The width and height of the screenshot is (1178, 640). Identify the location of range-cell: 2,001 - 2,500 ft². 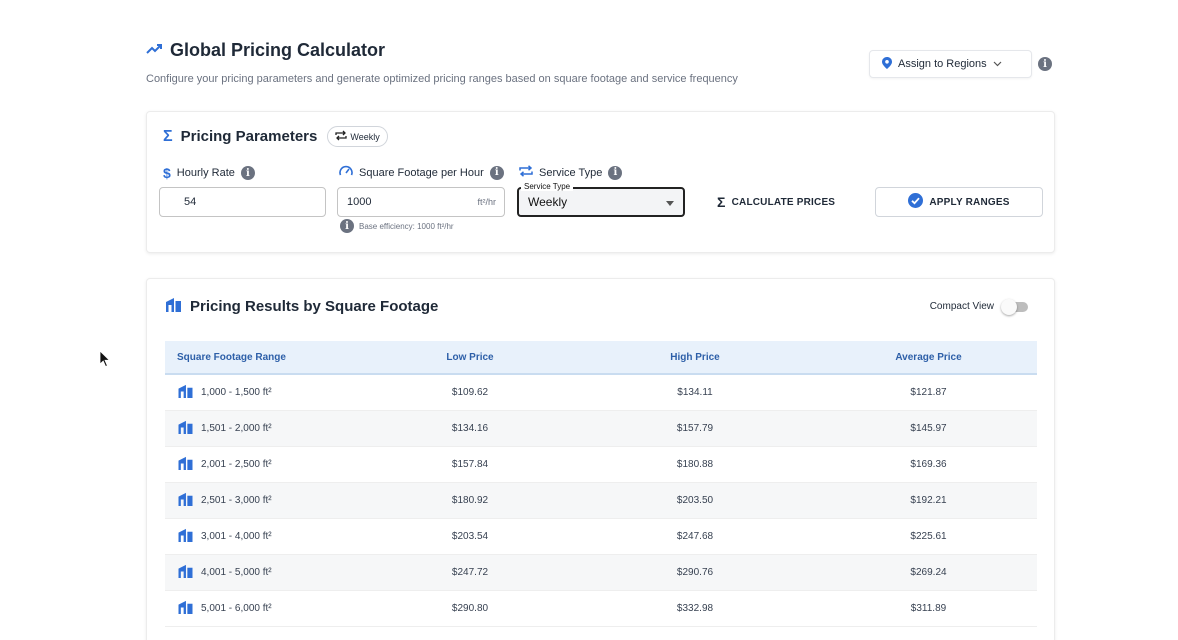
(267, 464).